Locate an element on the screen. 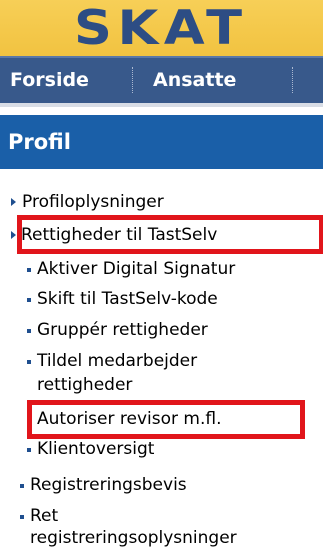 This screenshot has width=323, height=549. menu-item-grupper-rettigheder: Gruppér rettigheder is located at coordinates (122, 330).